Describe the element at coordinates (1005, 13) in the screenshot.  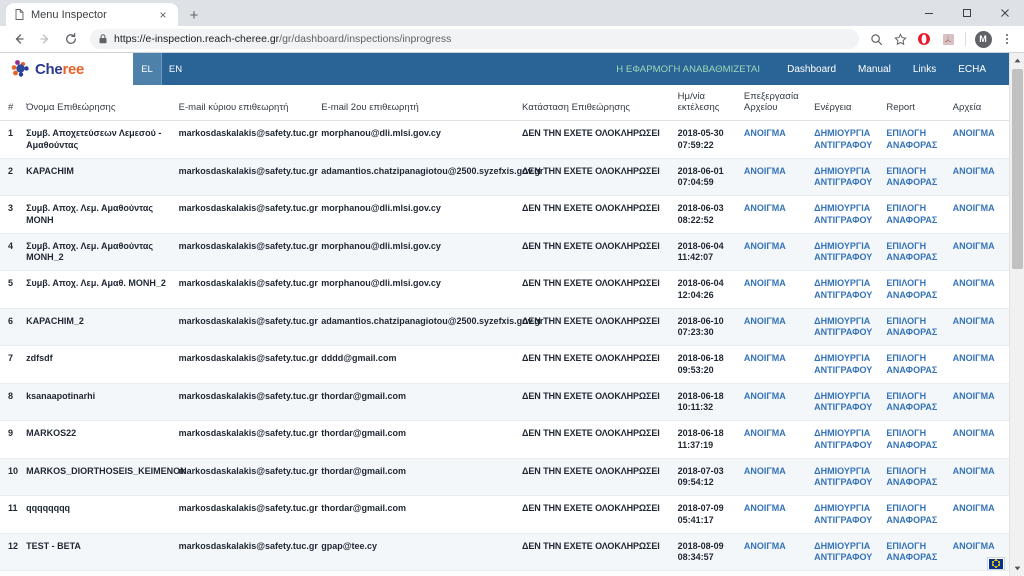
I see `close-window-icon` at that location.